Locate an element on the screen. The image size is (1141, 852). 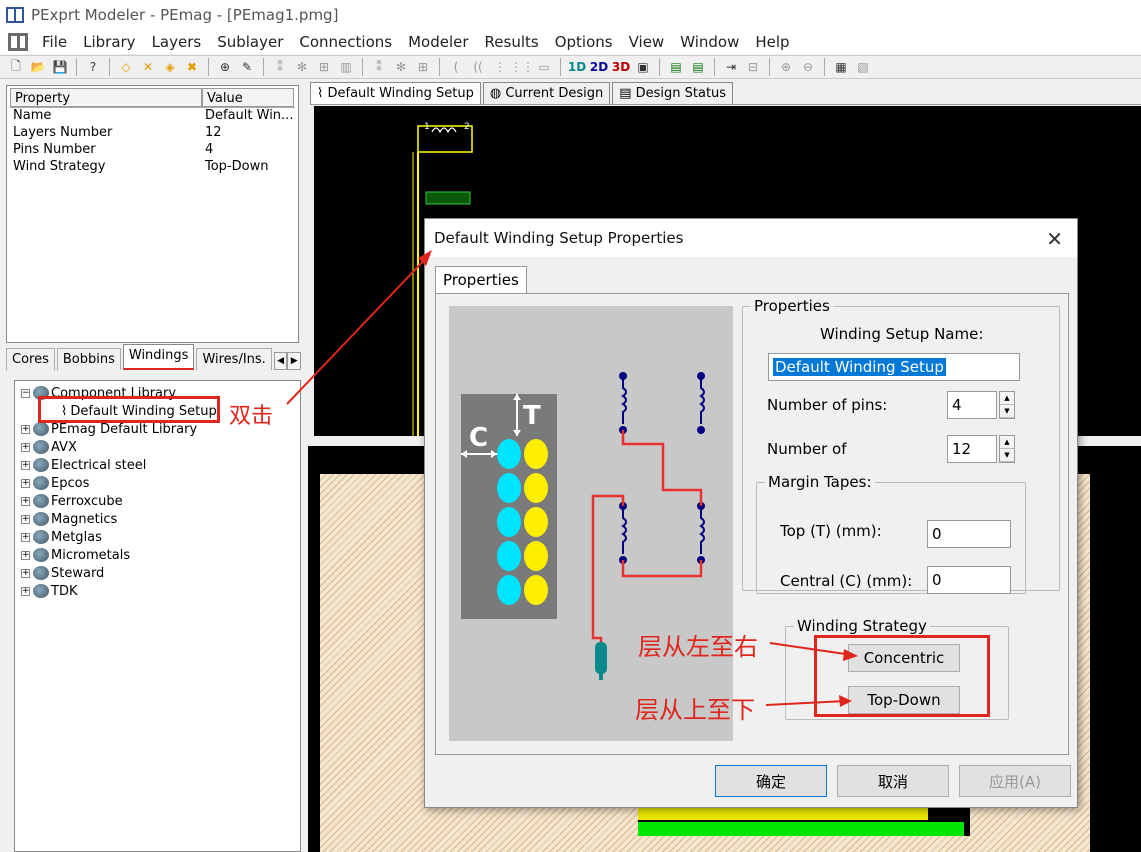
pins-spinner: ▲ ▼ is located at coordinates (1007, 405).